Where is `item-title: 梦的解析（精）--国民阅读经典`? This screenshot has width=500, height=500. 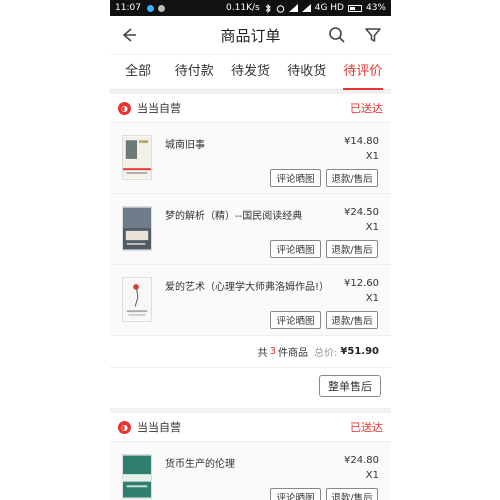 item-title: 梦的解析（精）--国民阅读经典 is located at coordinates (234, 216).